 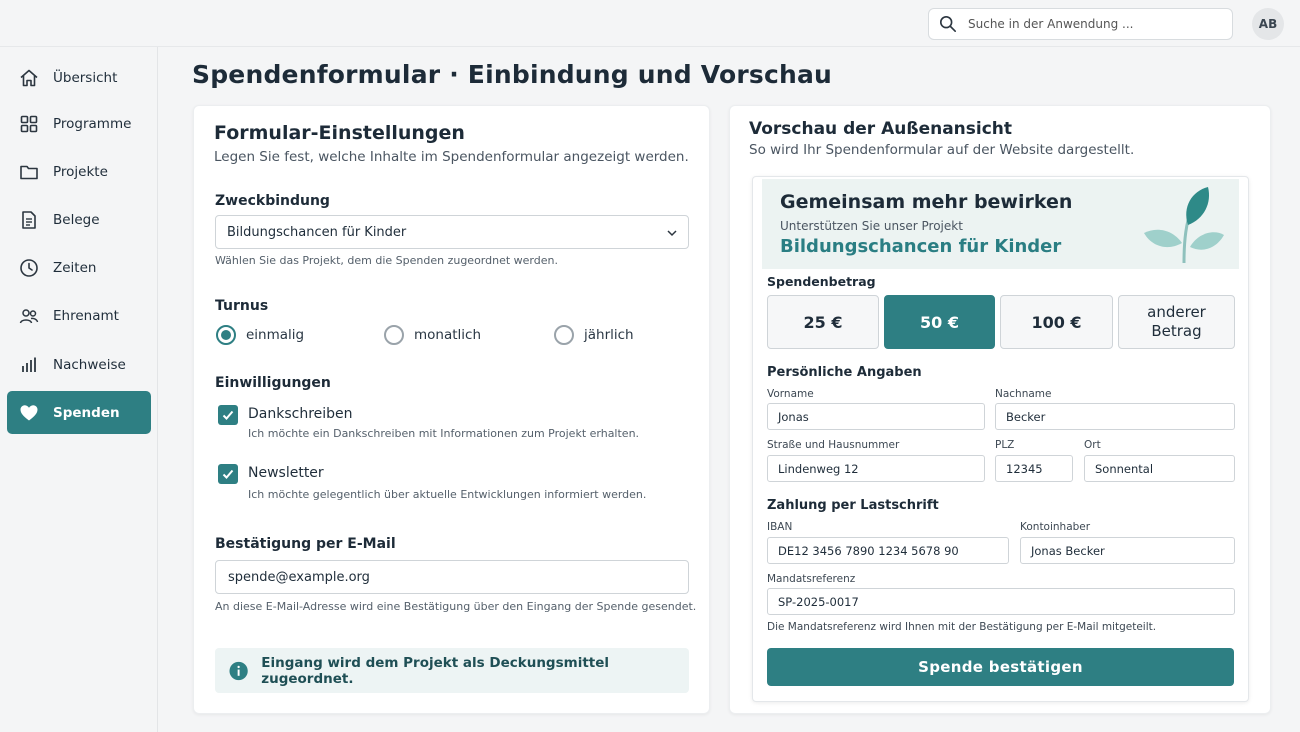 I want to click on sidebar-item-label: Belege, so click(x=76, y=219).